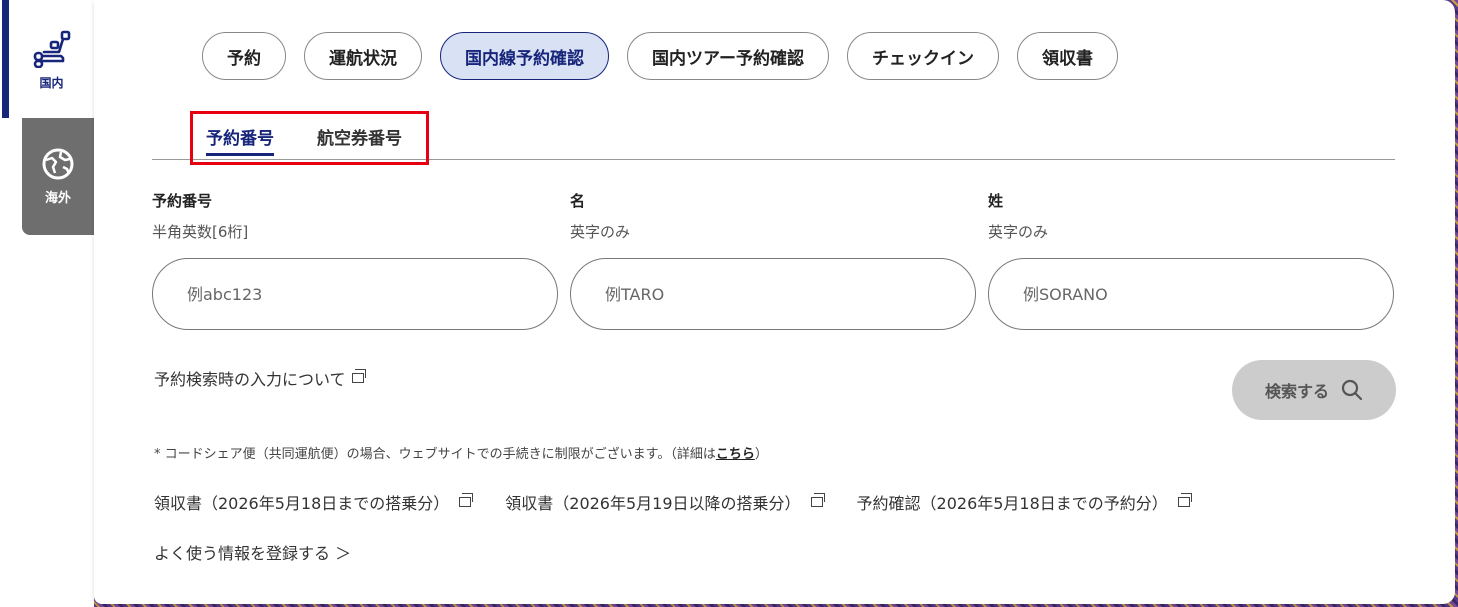  Describe the element at coordinates (922, 56) in the screenshot. I see `pill-checkin: チェックイン` at that location.